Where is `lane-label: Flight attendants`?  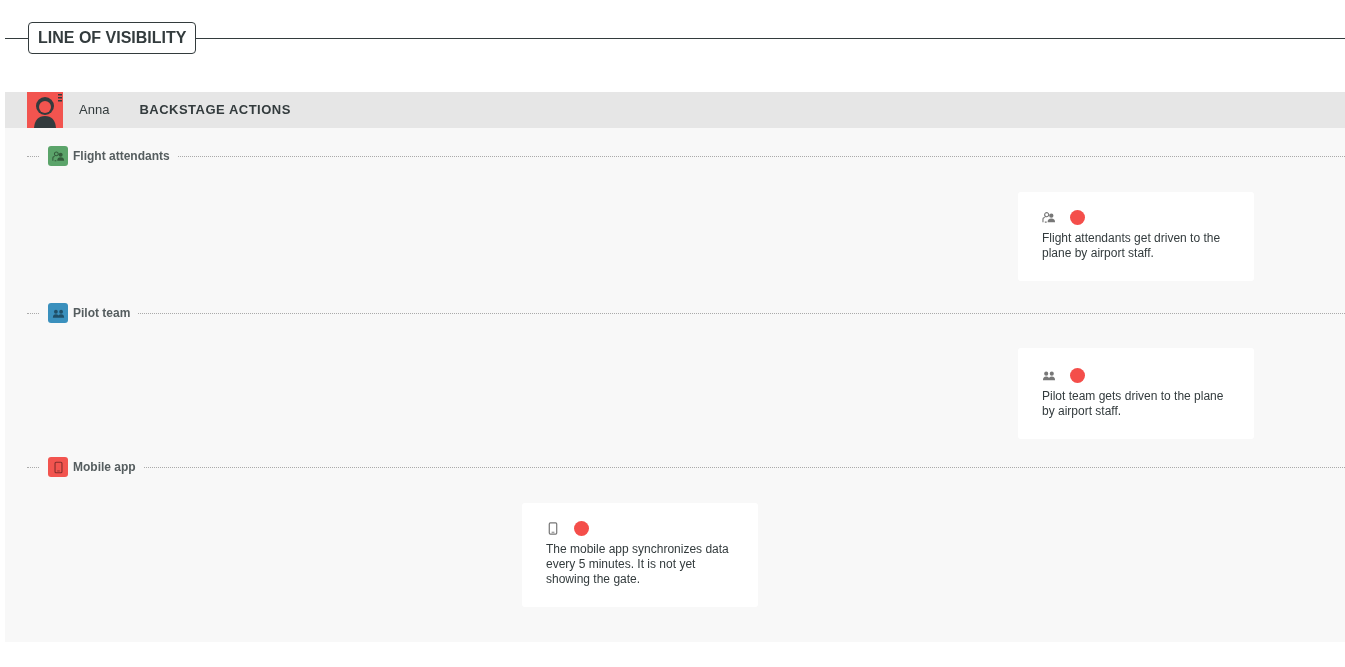
lane-label: Flight attendants is located at coordinates (121, 156).